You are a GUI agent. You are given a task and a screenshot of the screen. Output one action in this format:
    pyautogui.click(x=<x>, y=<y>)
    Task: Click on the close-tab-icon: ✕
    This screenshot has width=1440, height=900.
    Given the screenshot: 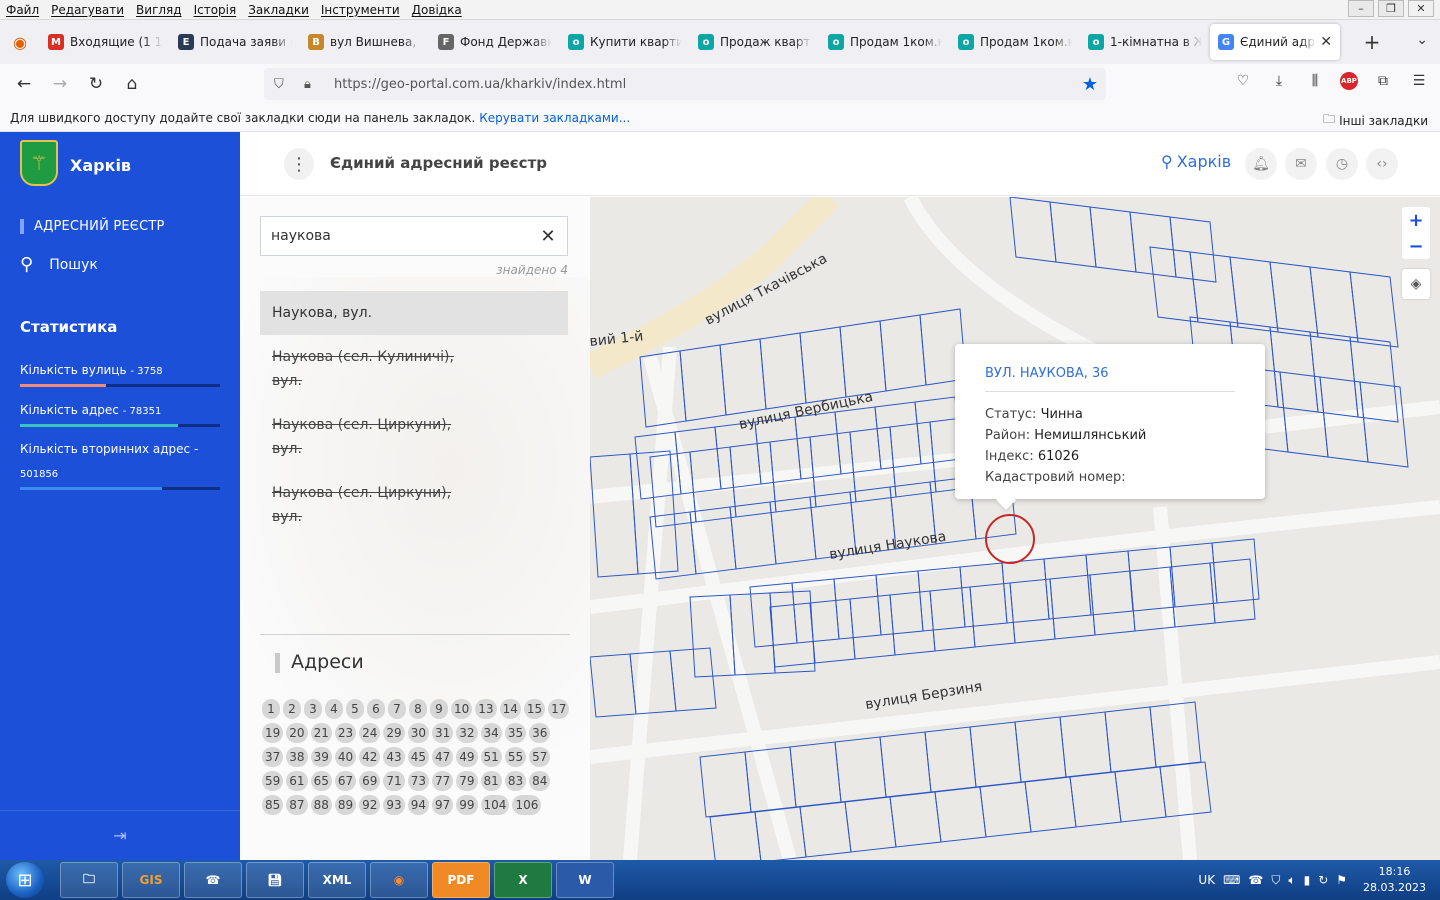 What is the action you would take?
    pyautogui.click(x=1324, y=42)
    